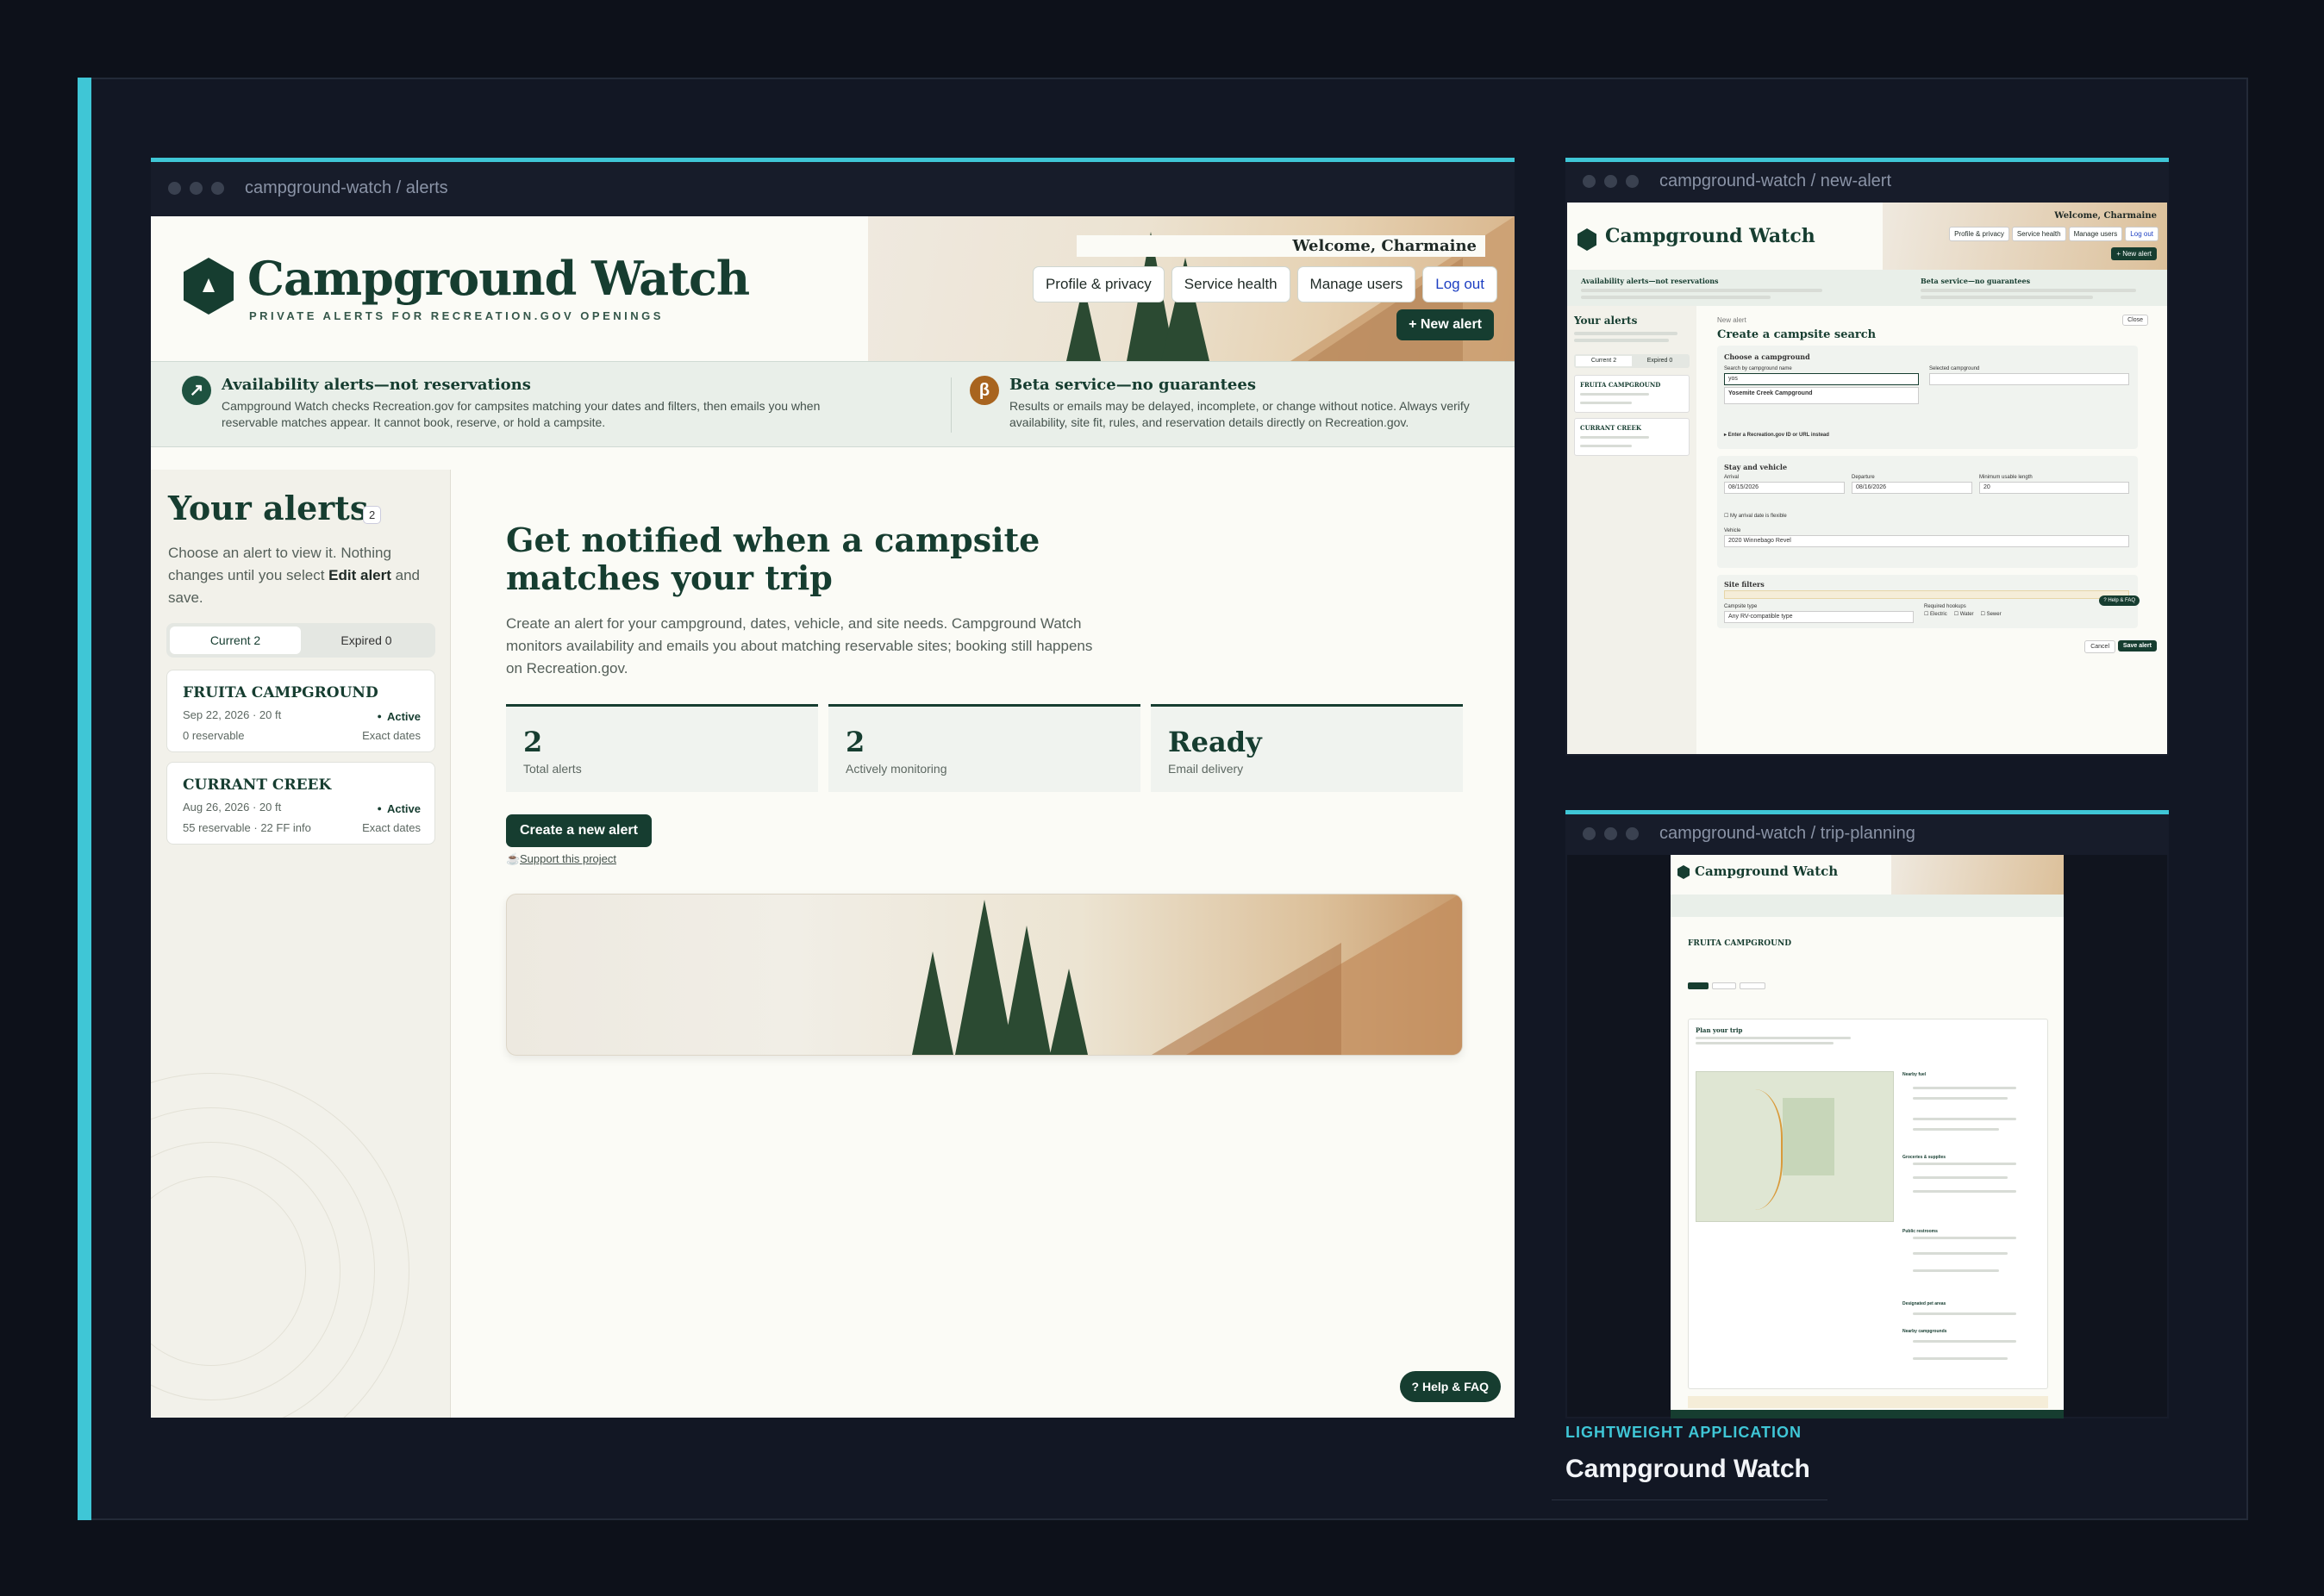 Image resolution: width=2324 pixels, height=1596 pixels. What do you see at coordinates (1307, 748) in the screenshot?
I see `stat-email-delivery: Ready Email delivery` at bounding box center [1307, 748].